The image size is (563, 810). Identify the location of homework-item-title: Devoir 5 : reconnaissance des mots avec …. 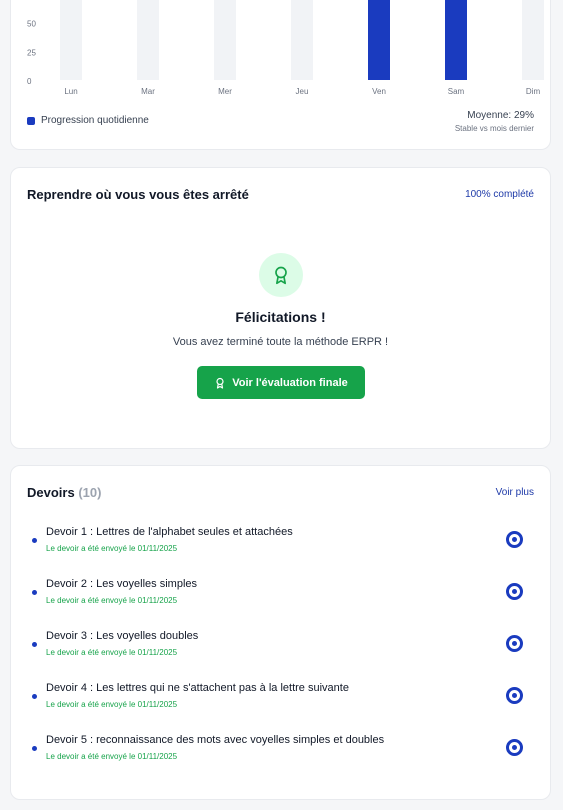
(215, 740).